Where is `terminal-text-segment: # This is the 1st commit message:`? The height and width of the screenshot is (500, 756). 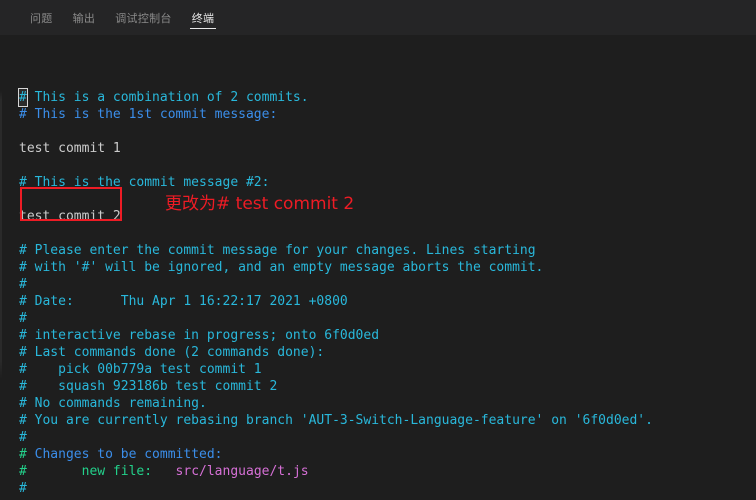 terminal-text-segment: # This is the 1st commit message: is located at coordinates (148, 114).